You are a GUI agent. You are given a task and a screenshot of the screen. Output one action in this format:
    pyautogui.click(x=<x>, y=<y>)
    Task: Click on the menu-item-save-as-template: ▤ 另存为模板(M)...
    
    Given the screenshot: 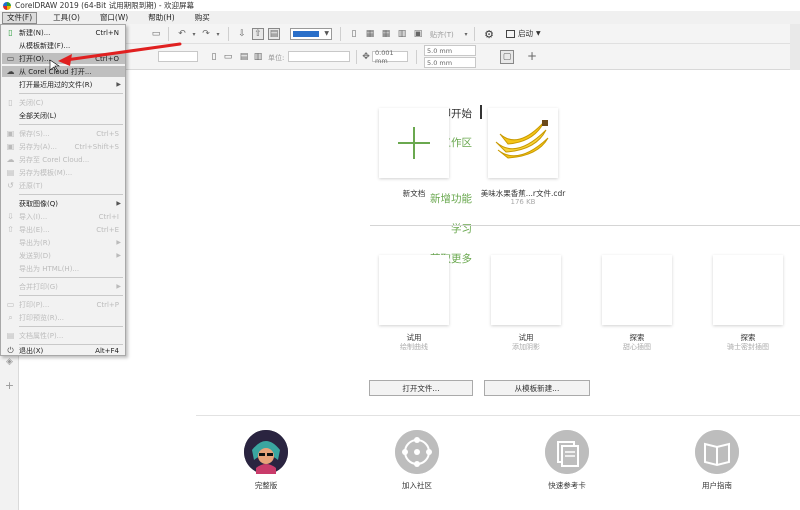 What is the action you would take?
    pyautogui.click(x=63, y=172)
    